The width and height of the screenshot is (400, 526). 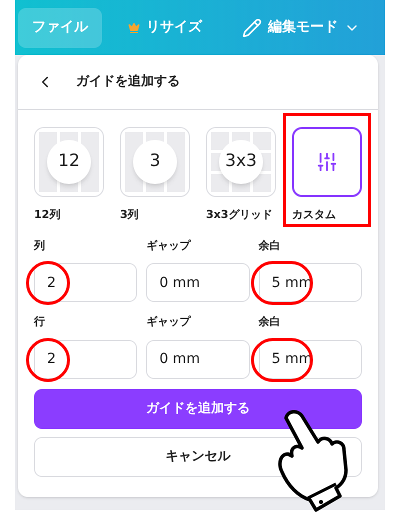 I want to click on field-label: 行, so click(x=40, y=322).